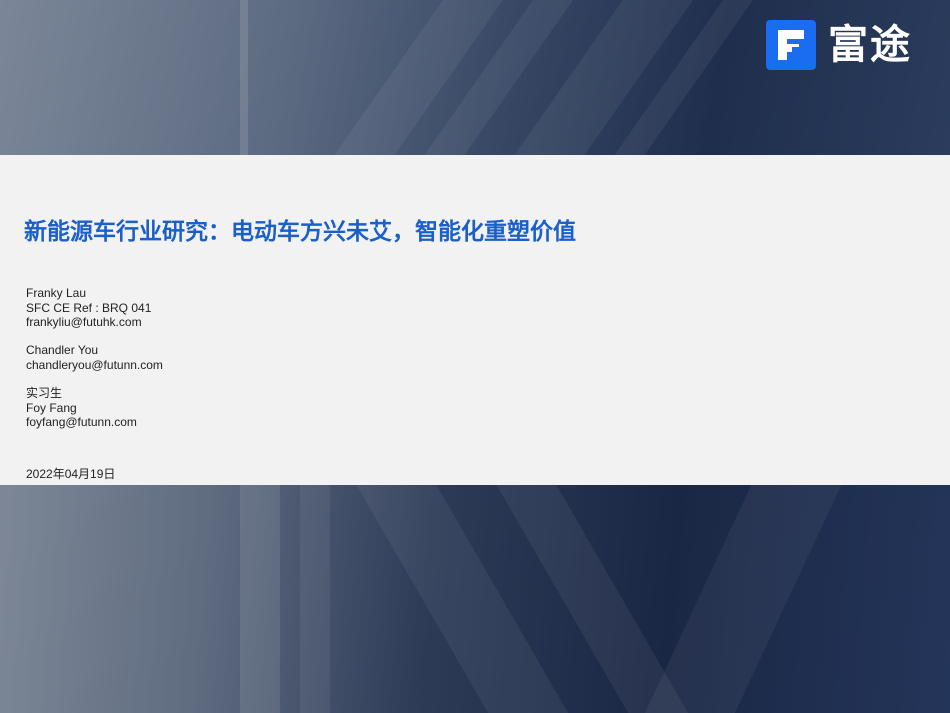 The image size is (950, 713). I want to click on author-name: Foy Fang, so click(51, 407).